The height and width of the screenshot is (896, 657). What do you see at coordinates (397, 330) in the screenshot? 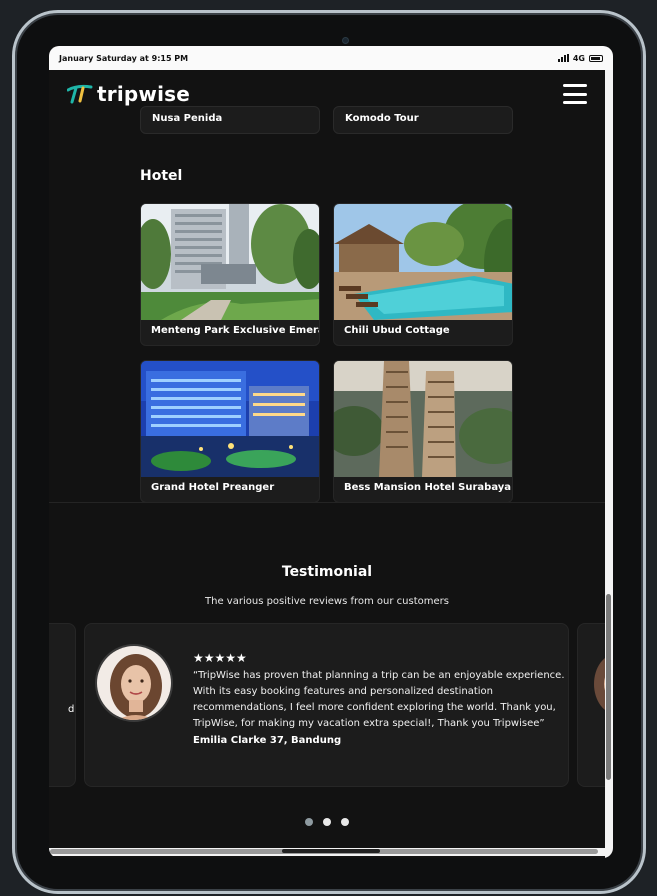
I see `hotel-name: Chili Ubud Cottage` at bounding box center [397, 330].